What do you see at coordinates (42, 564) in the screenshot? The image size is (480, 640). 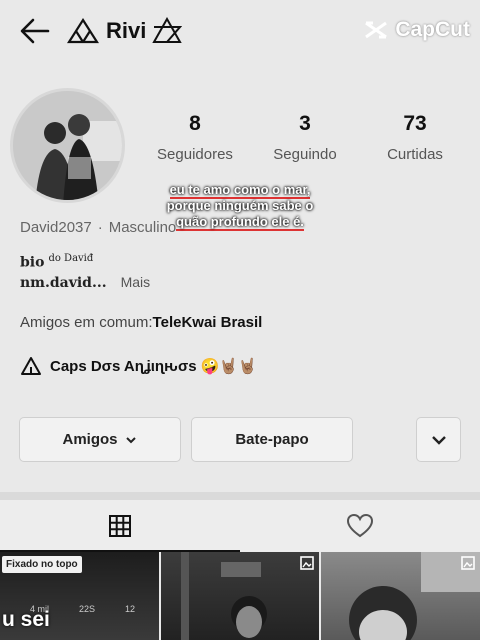 I see `pinned-badge: Fixado no topo` at bounding box center [42, 564].